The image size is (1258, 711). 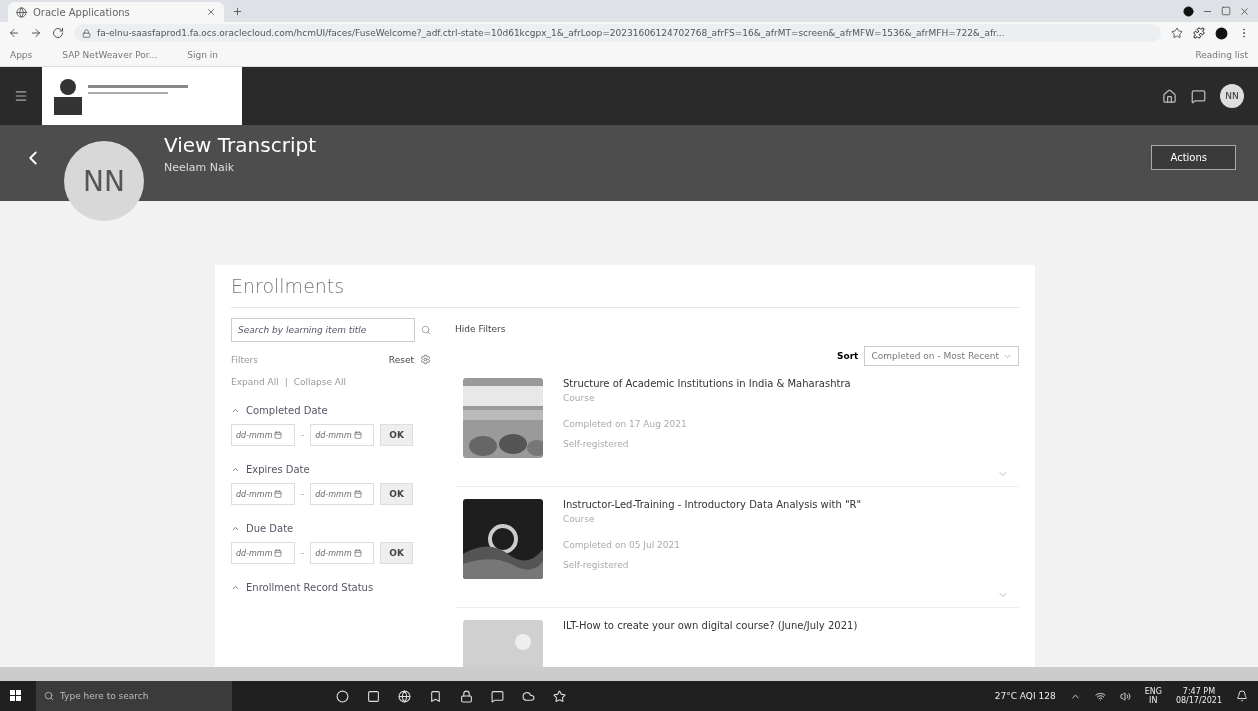 I want to click on home-icon, so click(x=1169, y=96).